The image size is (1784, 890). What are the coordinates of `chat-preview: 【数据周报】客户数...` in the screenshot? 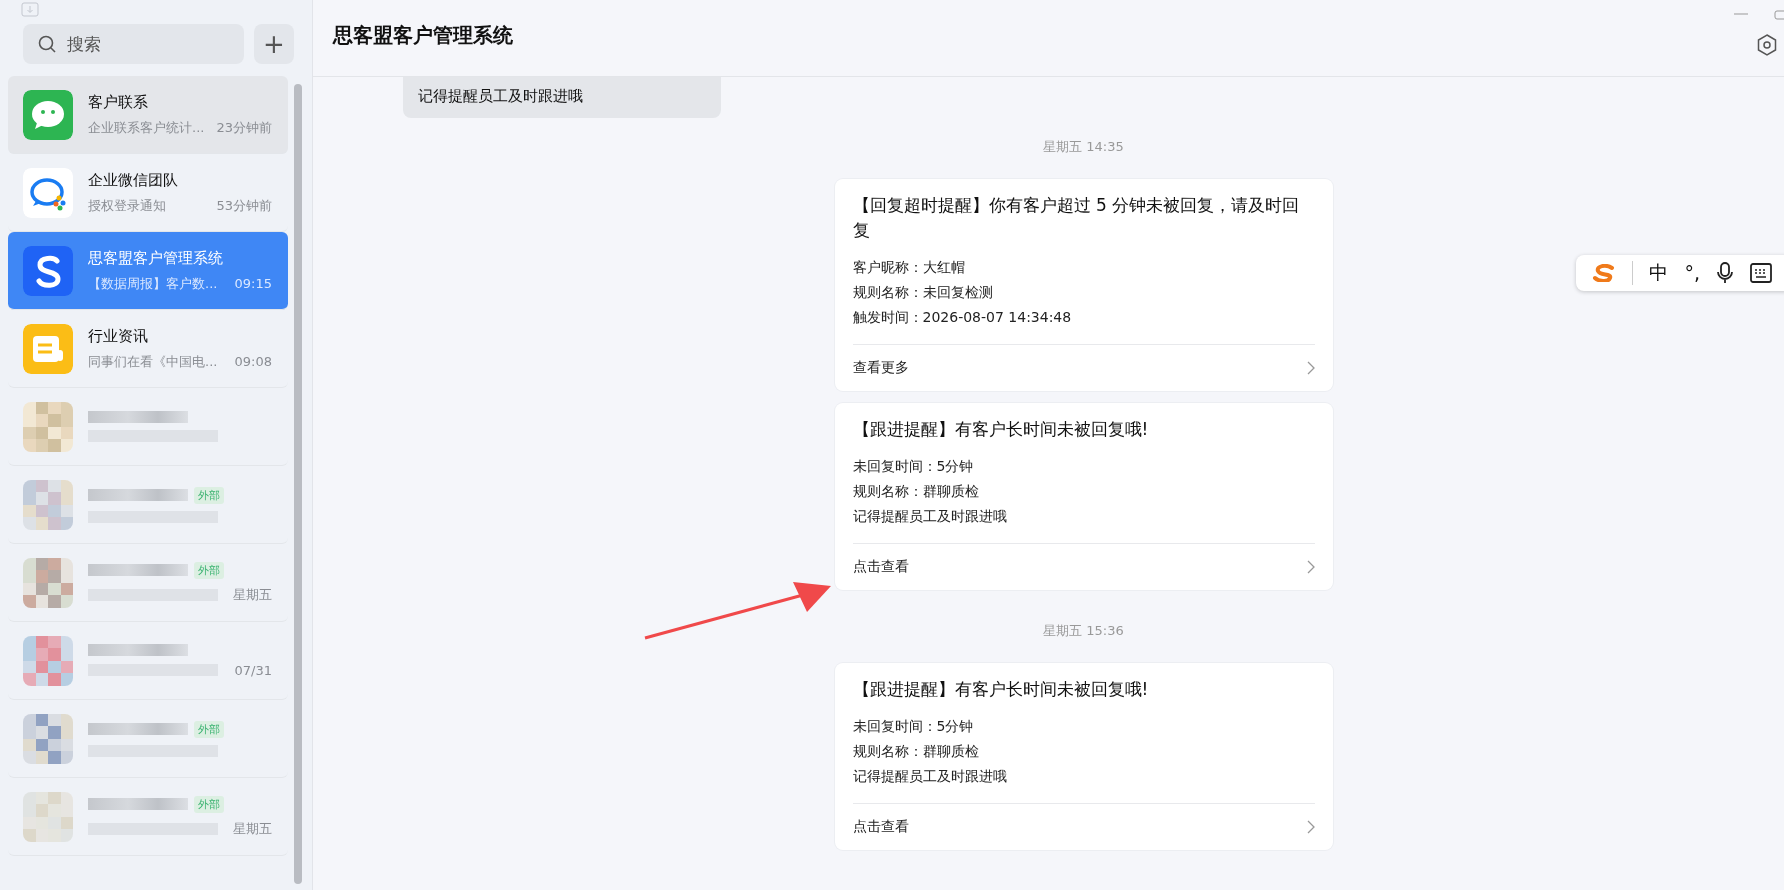 It's located at (153, 283).